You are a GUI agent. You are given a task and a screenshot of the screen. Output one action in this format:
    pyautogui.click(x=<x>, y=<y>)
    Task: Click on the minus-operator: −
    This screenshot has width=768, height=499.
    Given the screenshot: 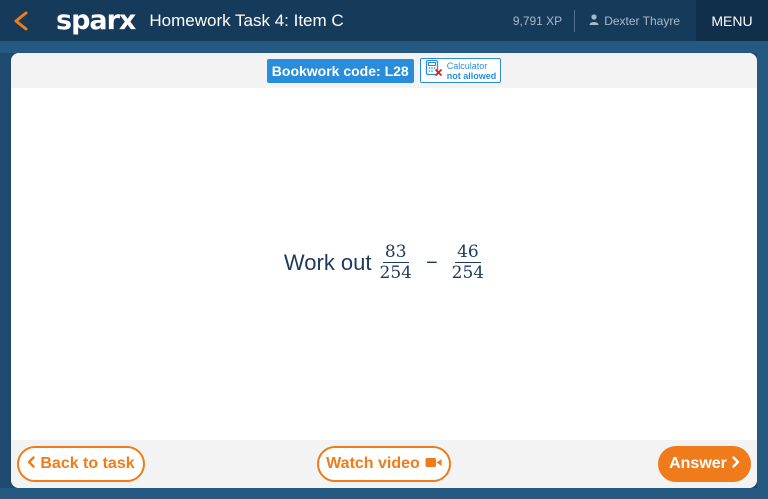 What is the action you would take?
    pyautogui.click(x=431, y=262)
    